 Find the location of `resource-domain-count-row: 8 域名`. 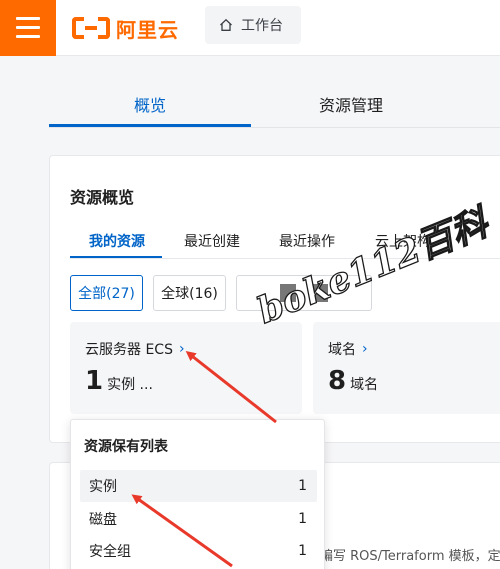

resource-domain-count-row: 8 域名 is located at coordinates (353, 381).